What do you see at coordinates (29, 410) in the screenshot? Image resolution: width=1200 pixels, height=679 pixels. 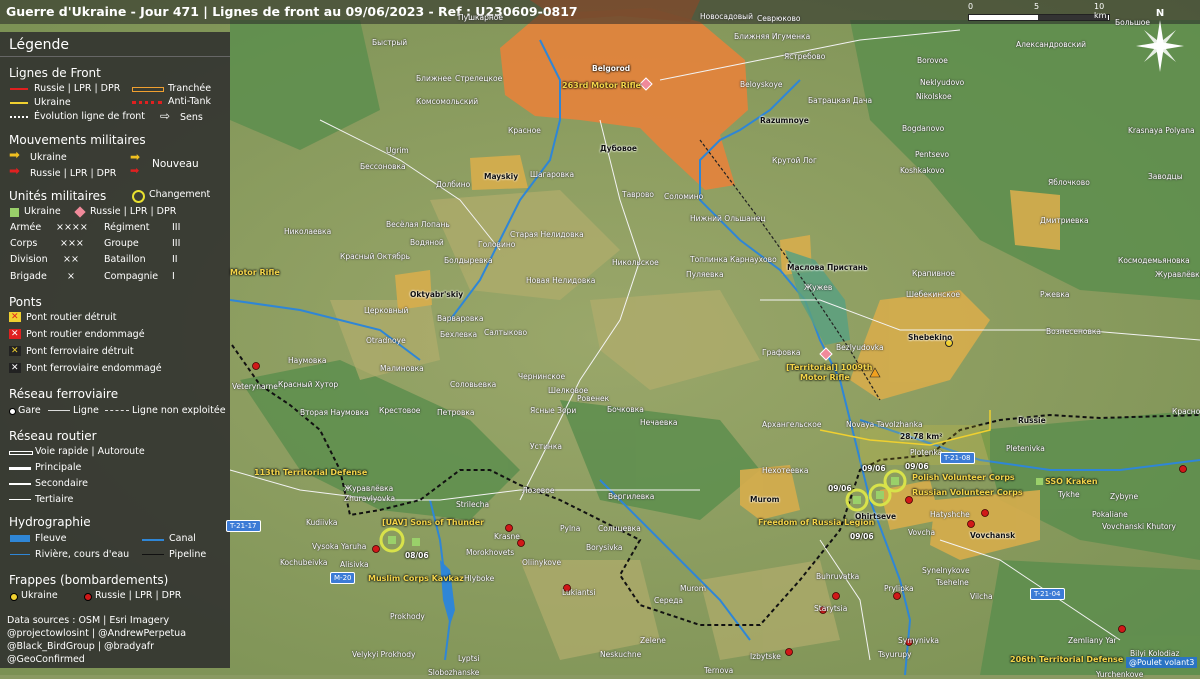 I see `legend-rail-station: Gare` at bounding box center [29, 410].